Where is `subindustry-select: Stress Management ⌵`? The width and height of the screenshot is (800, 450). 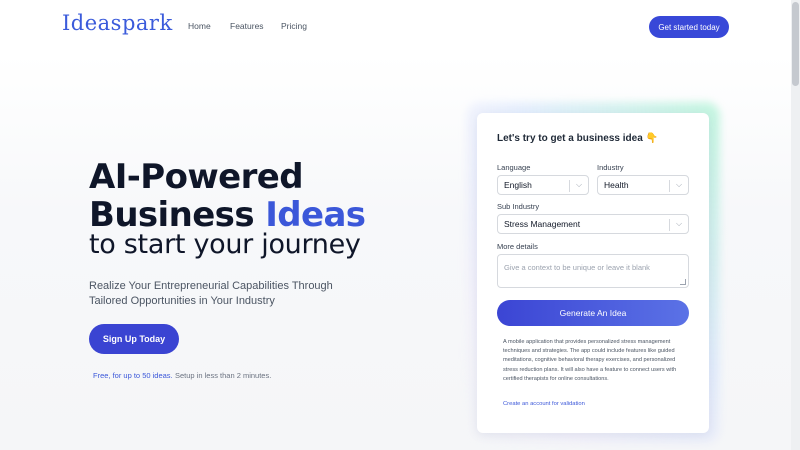 subindustry-select: Stress Management ⌵ is located at coordinates (593, 224).